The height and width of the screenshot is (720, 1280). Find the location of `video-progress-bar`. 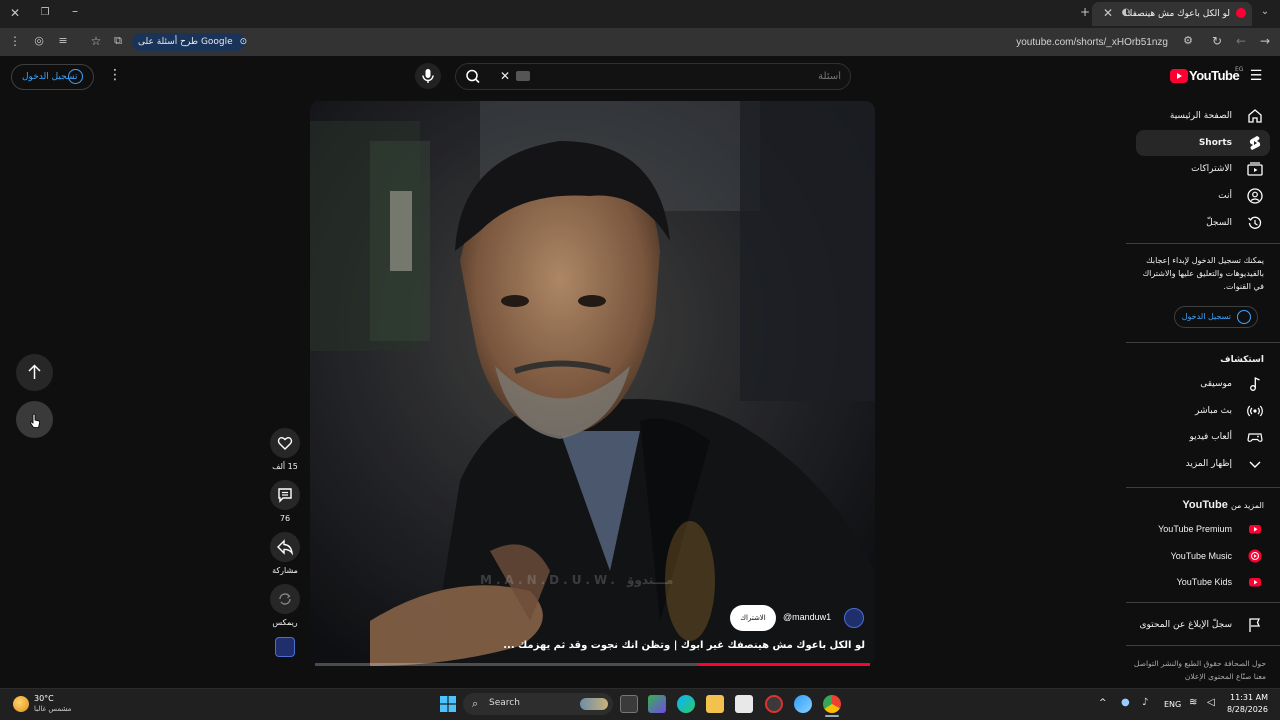

video-progress-bar is located at coordinates (592, 664).